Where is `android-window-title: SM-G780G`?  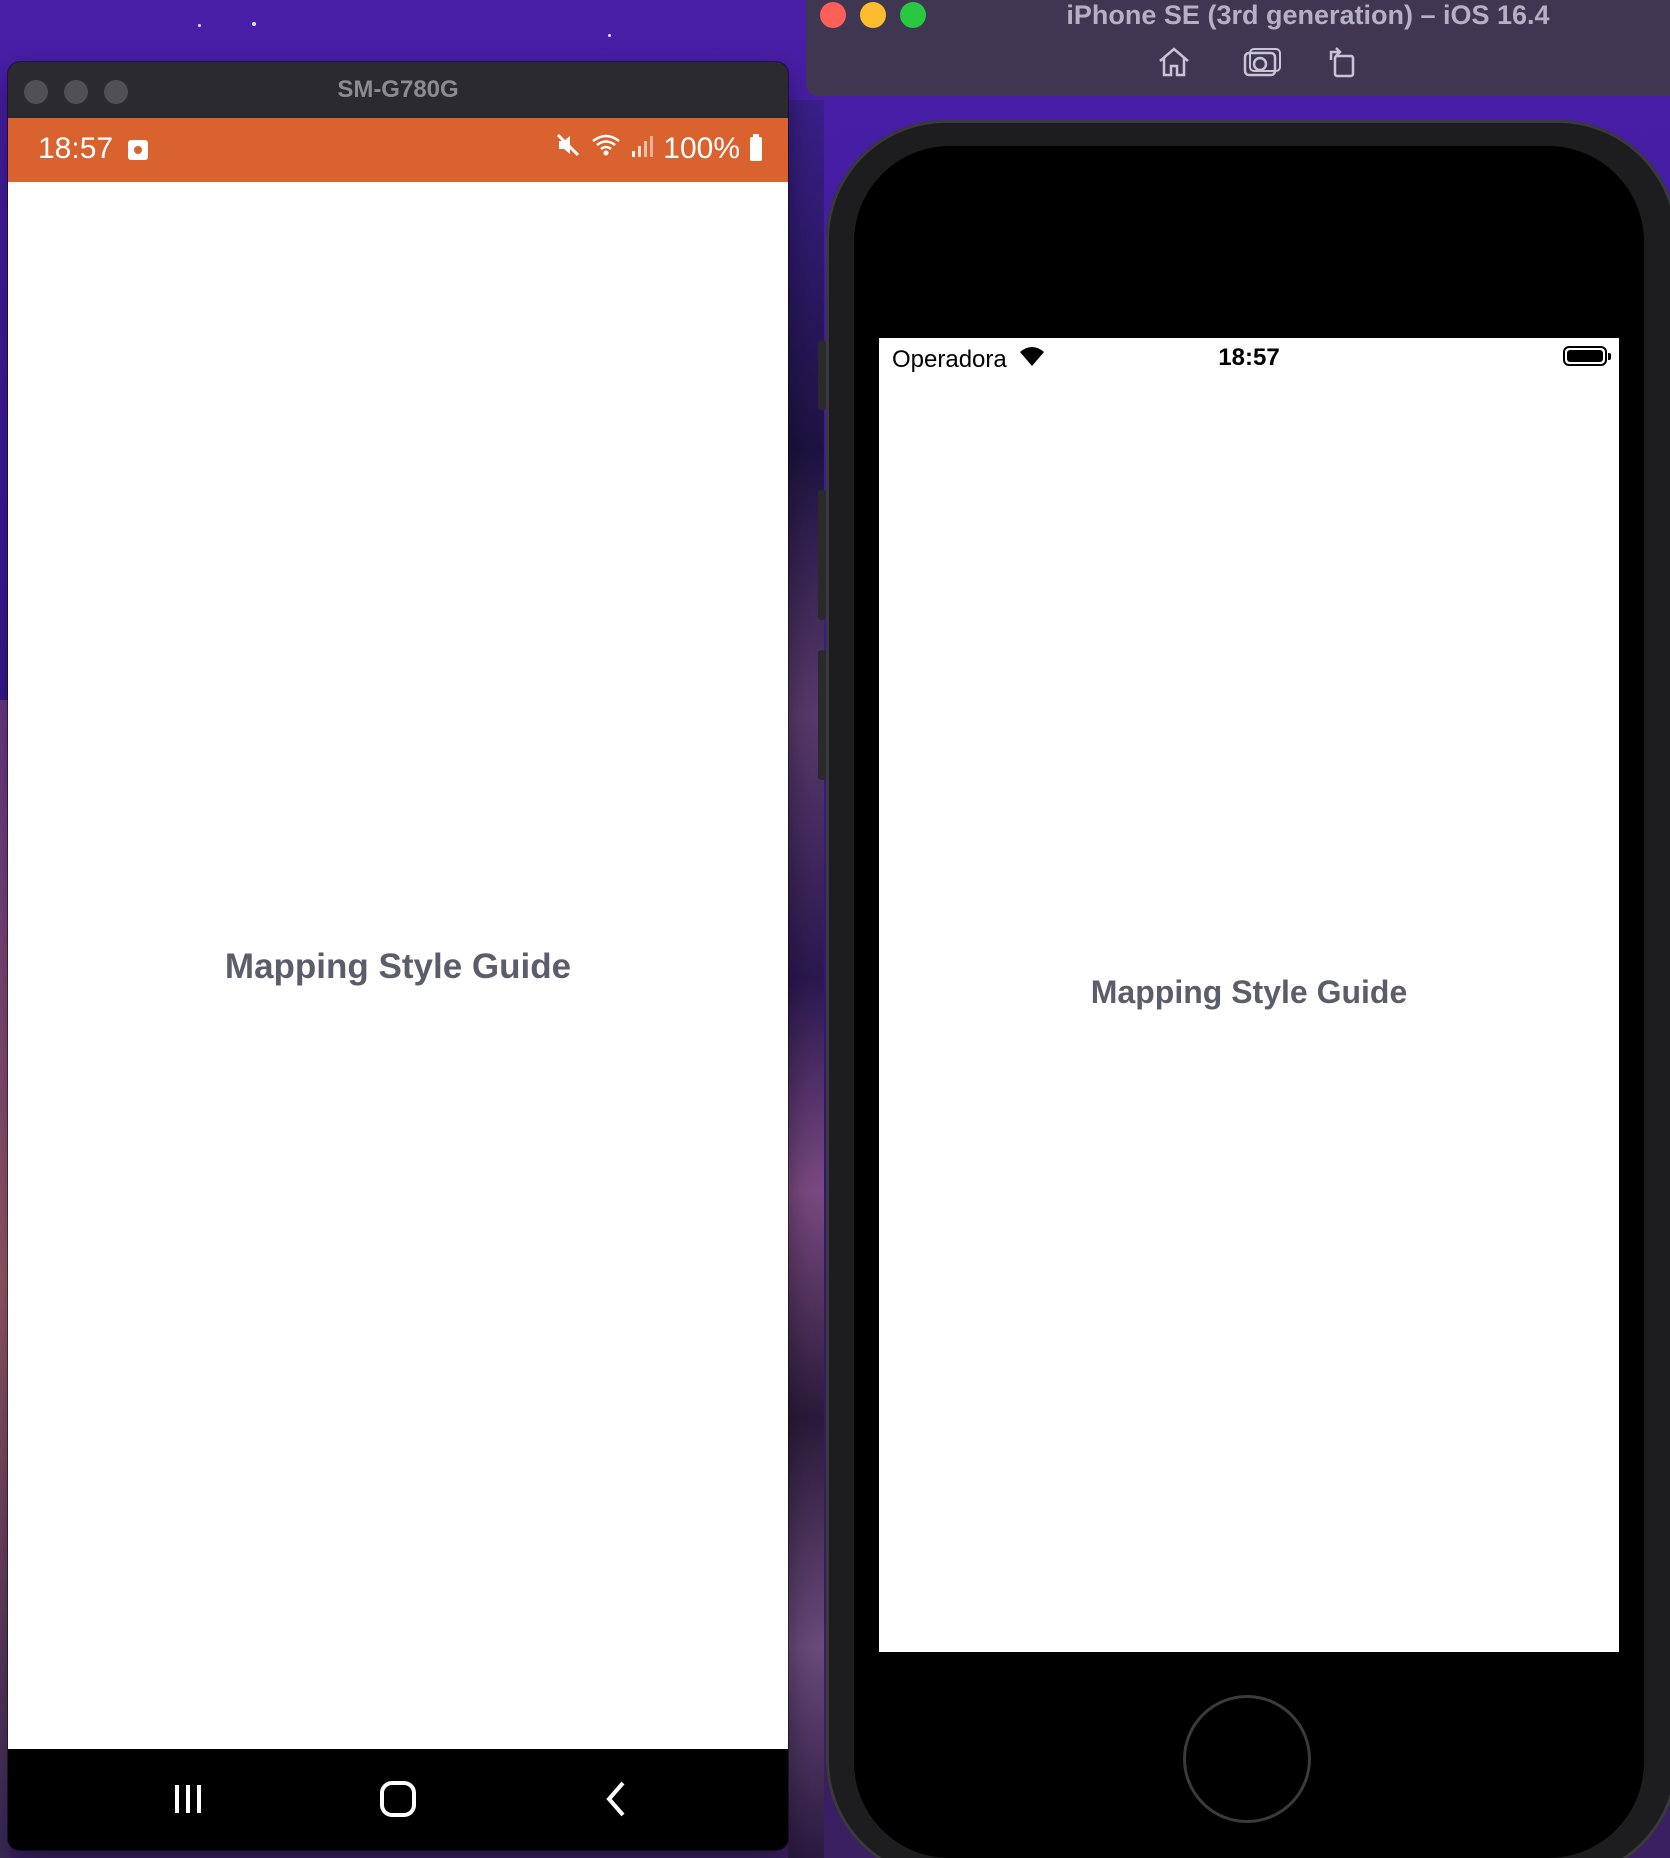
android-window-title: SM-G780G is located at coordinates (398, 89).